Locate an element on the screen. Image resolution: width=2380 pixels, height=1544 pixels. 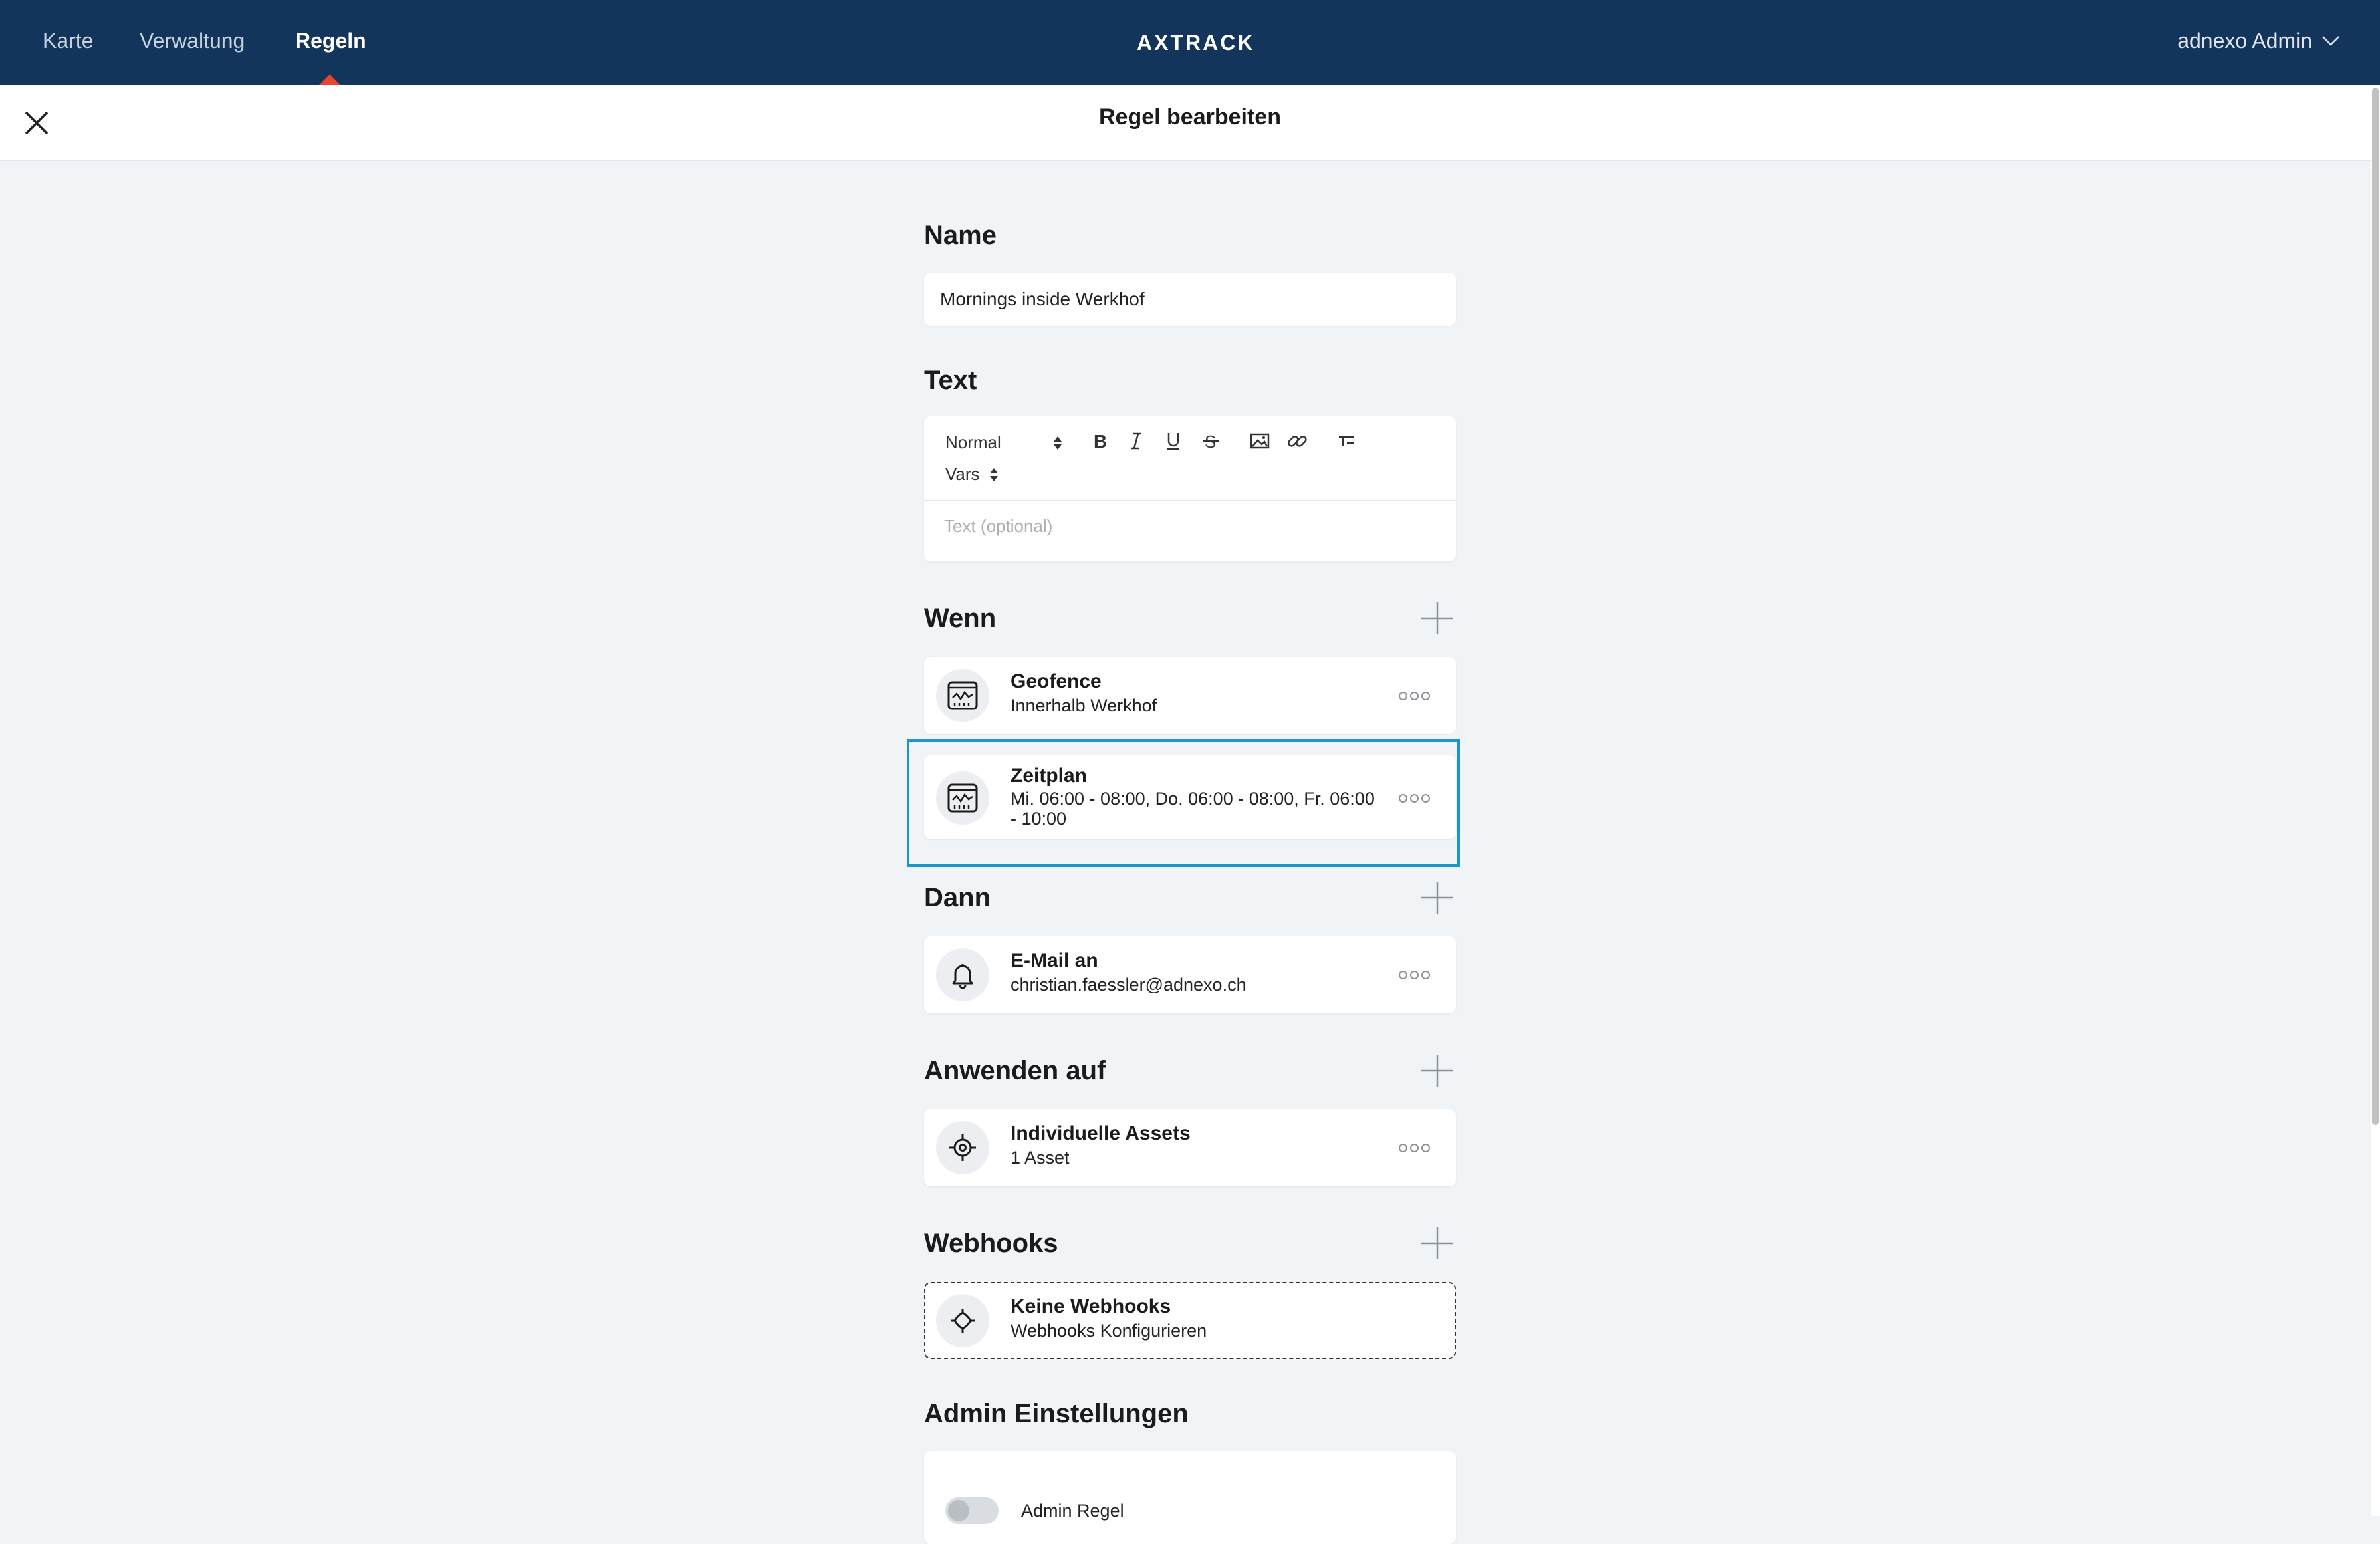
user-name: adnexo Admin is located at coordinates (2244, 41).